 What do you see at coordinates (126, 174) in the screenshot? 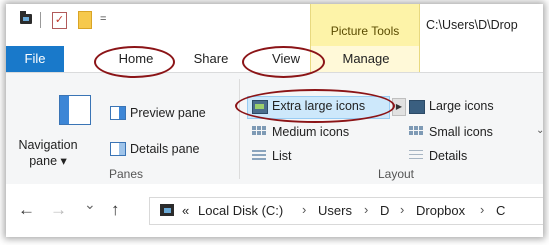
I see `panes-group-label: Panes` at bounding box center [126, 174].